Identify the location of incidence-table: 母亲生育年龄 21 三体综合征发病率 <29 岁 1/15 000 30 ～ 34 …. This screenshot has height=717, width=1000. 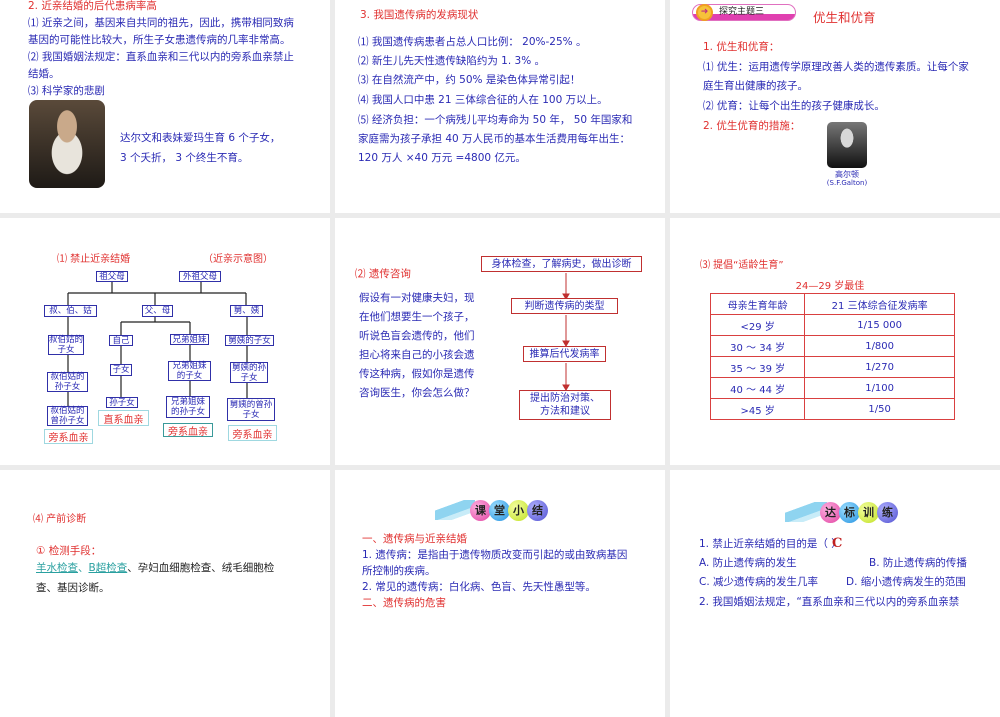
(832, 356).